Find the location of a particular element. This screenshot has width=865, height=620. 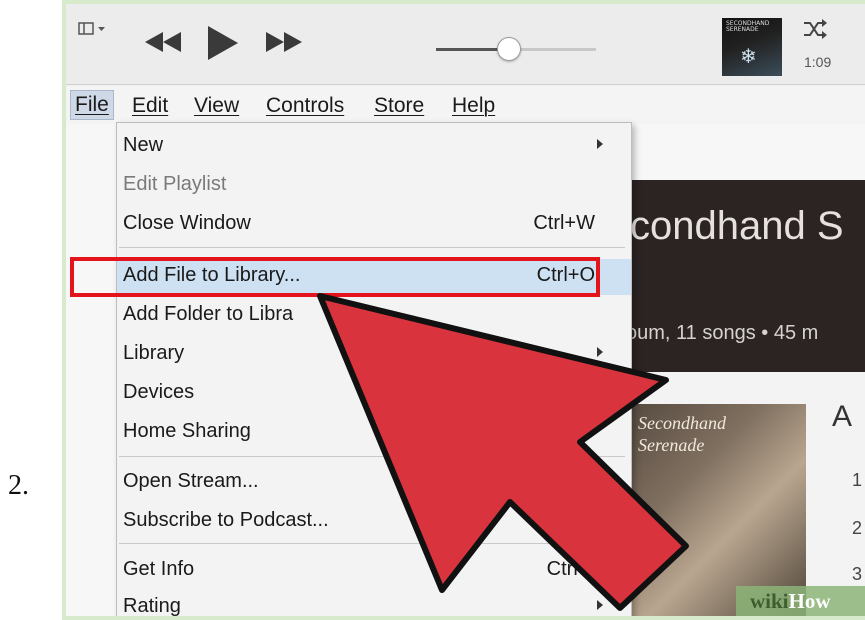

menu-item-close-window: Close Window Ctrl+W is located at coordinates (374, 225).